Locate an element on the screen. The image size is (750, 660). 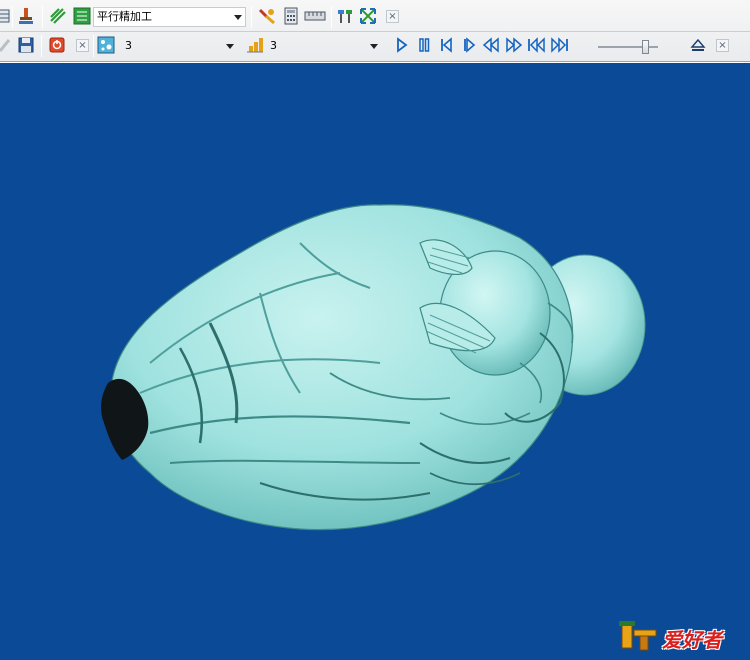
stop-icon is located at coordinates (57, 45).